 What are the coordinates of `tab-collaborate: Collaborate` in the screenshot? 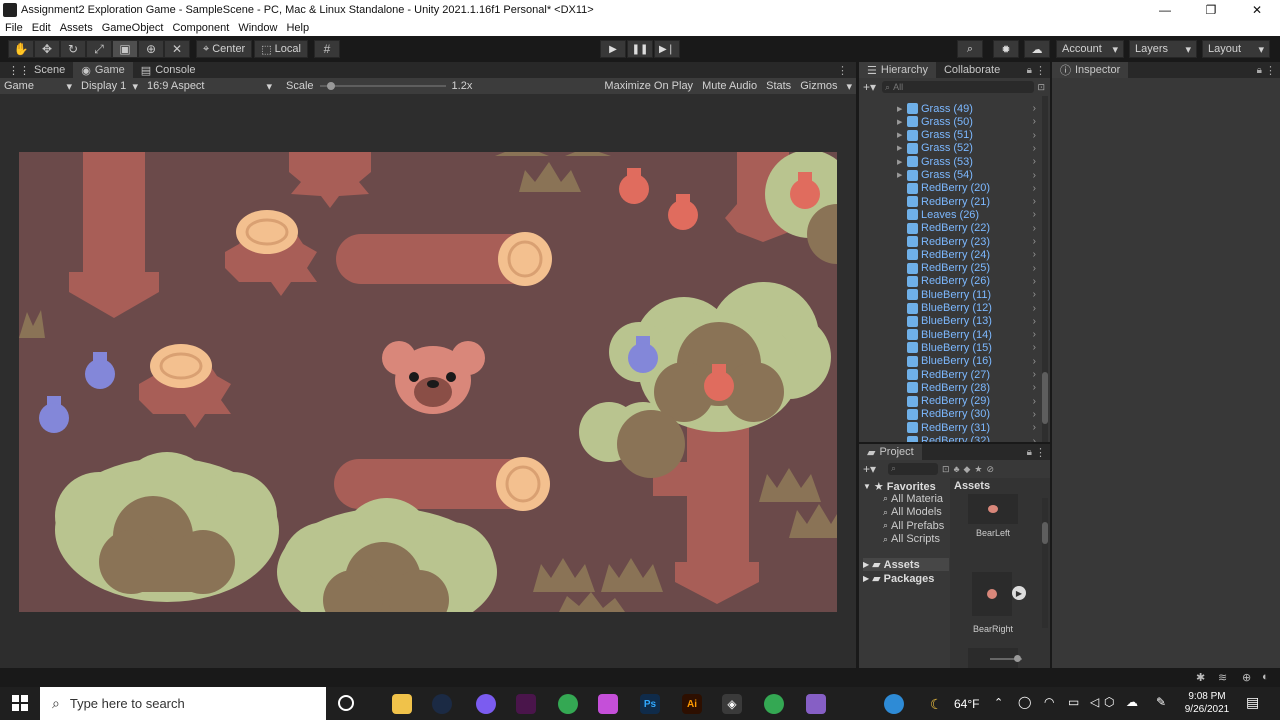 It's located at (972, 70).